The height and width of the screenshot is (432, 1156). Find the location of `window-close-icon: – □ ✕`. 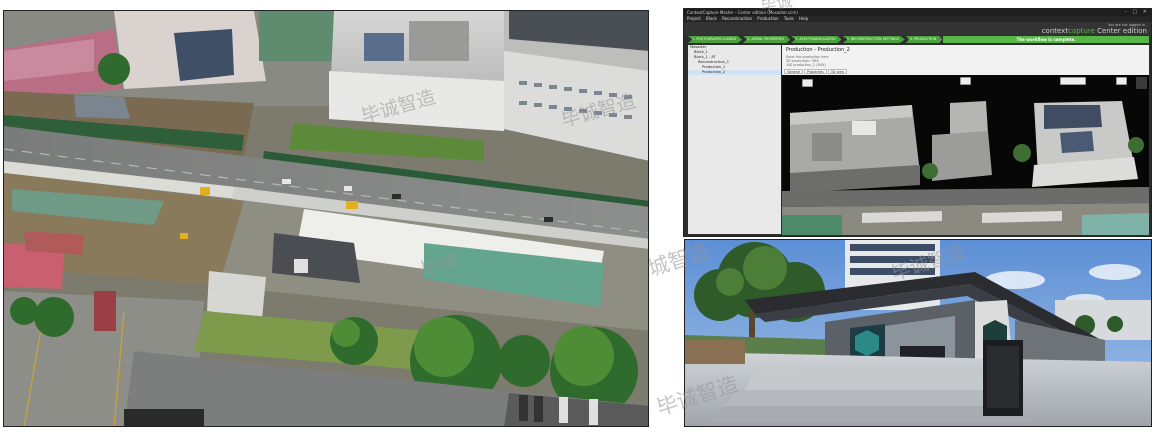

window-close-icon: – □ ✕ is located at coordinates (1136, 12).